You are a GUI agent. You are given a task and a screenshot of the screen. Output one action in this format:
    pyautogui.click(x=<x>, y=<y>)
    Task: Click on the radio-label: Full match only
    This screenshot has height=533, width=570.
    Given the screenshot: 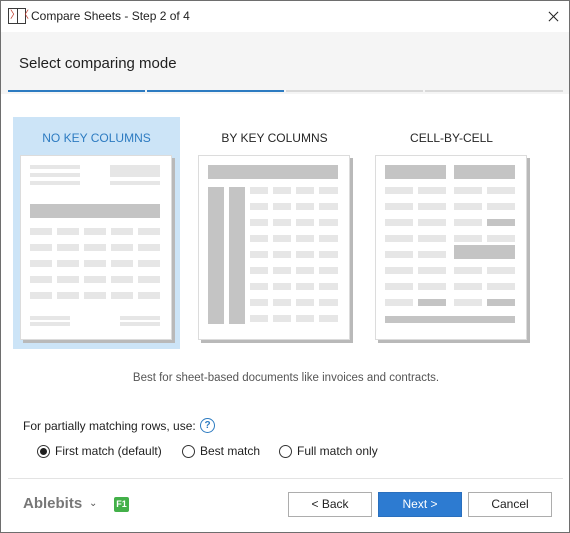 What is the action you would take?
    pyautogui.click(x=337, y=451)
    